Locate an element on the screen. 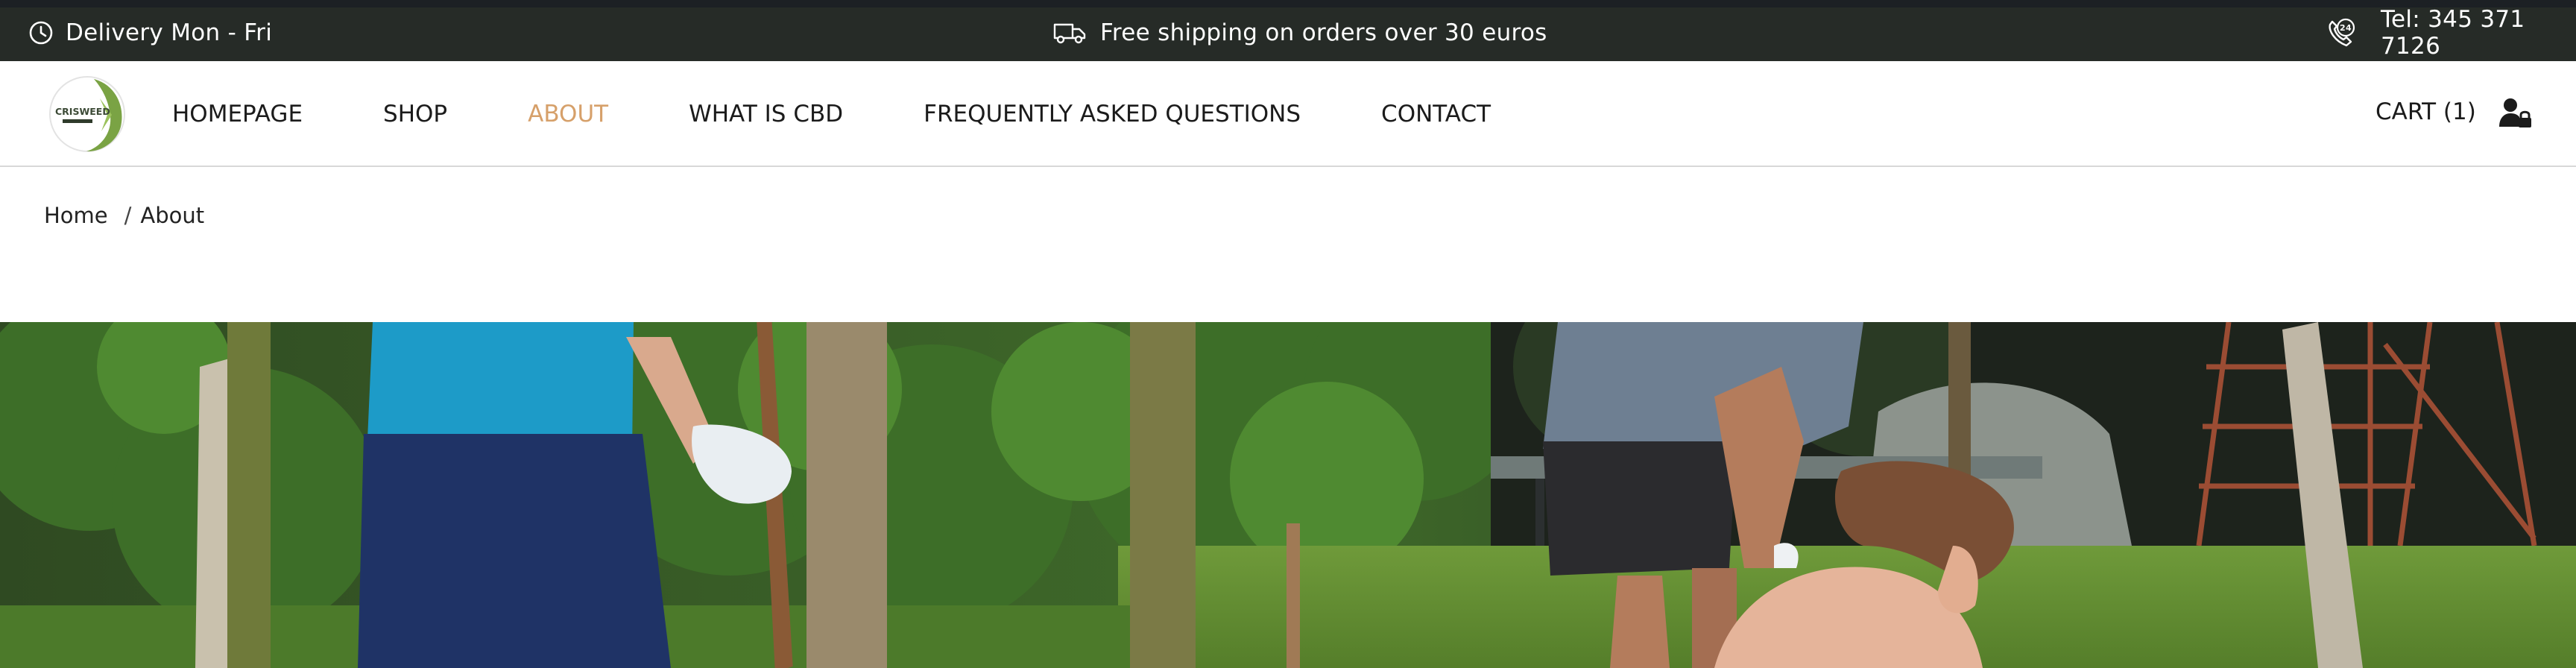  top-dark-strip is located at coordinates (1288, 3).